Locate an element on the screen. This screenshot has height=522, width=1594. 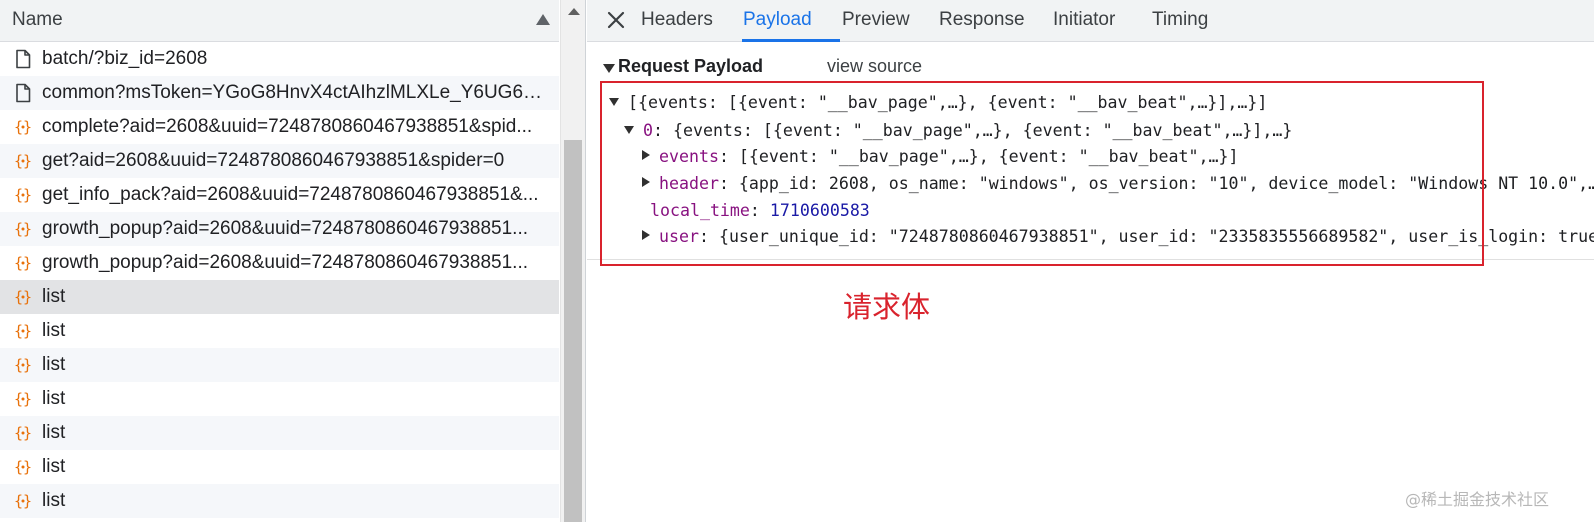
name-column-header: Name is located at coordinates (279, 21).